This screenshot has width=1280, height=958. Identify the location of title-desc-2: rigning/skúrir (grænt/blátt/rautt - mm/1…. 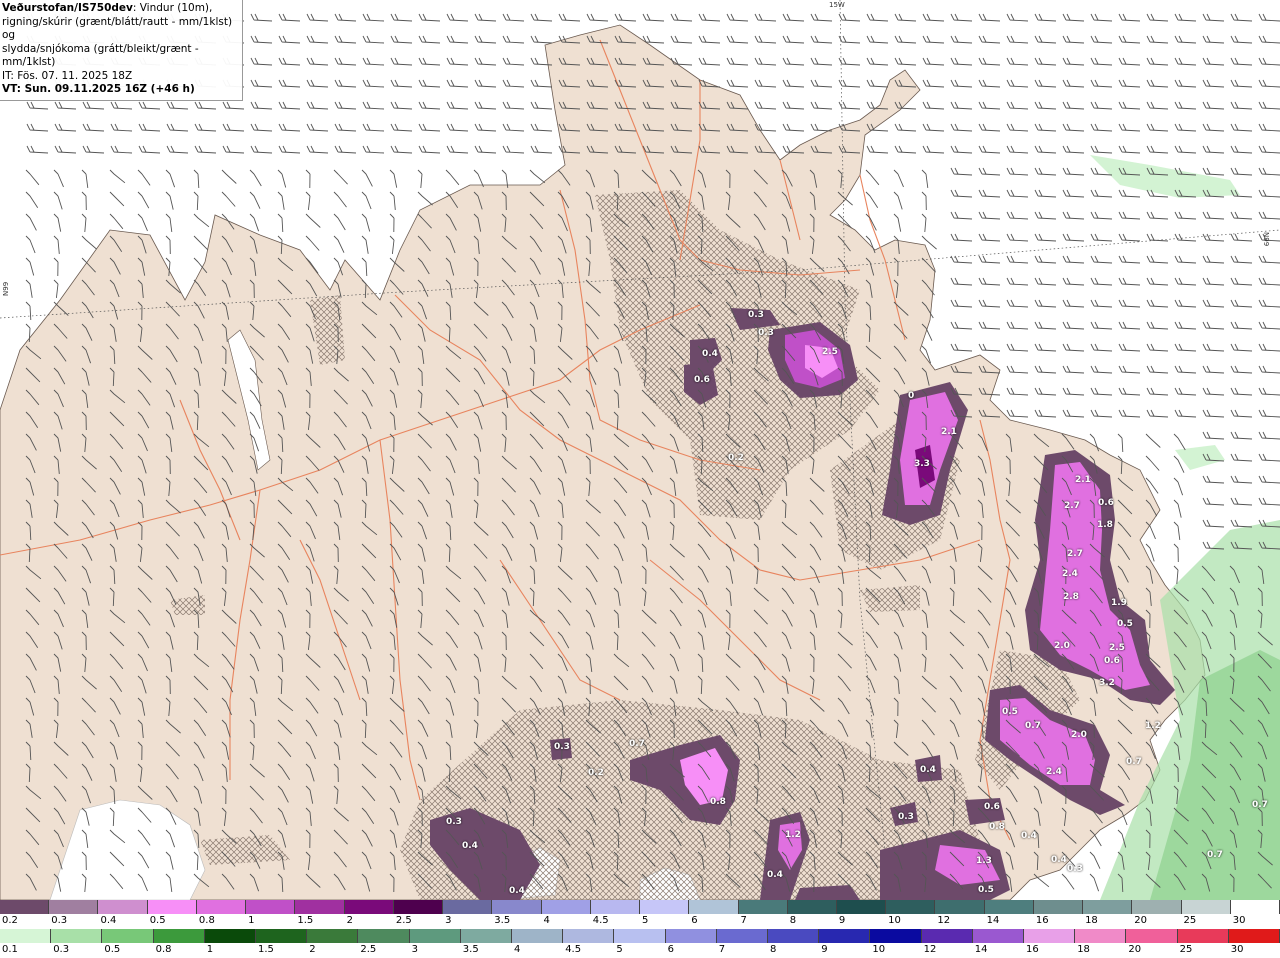
(117, 28).